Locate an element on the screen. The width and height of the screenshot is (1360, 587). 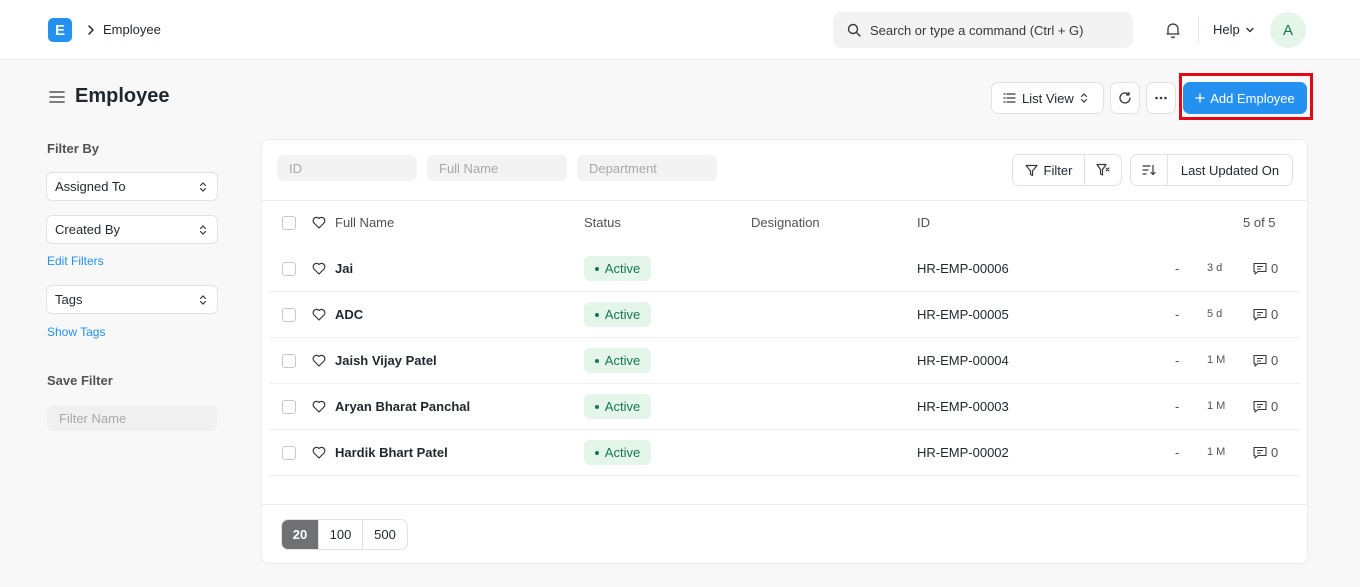
filter-button: Filter is located at coordinates (1049, 170).